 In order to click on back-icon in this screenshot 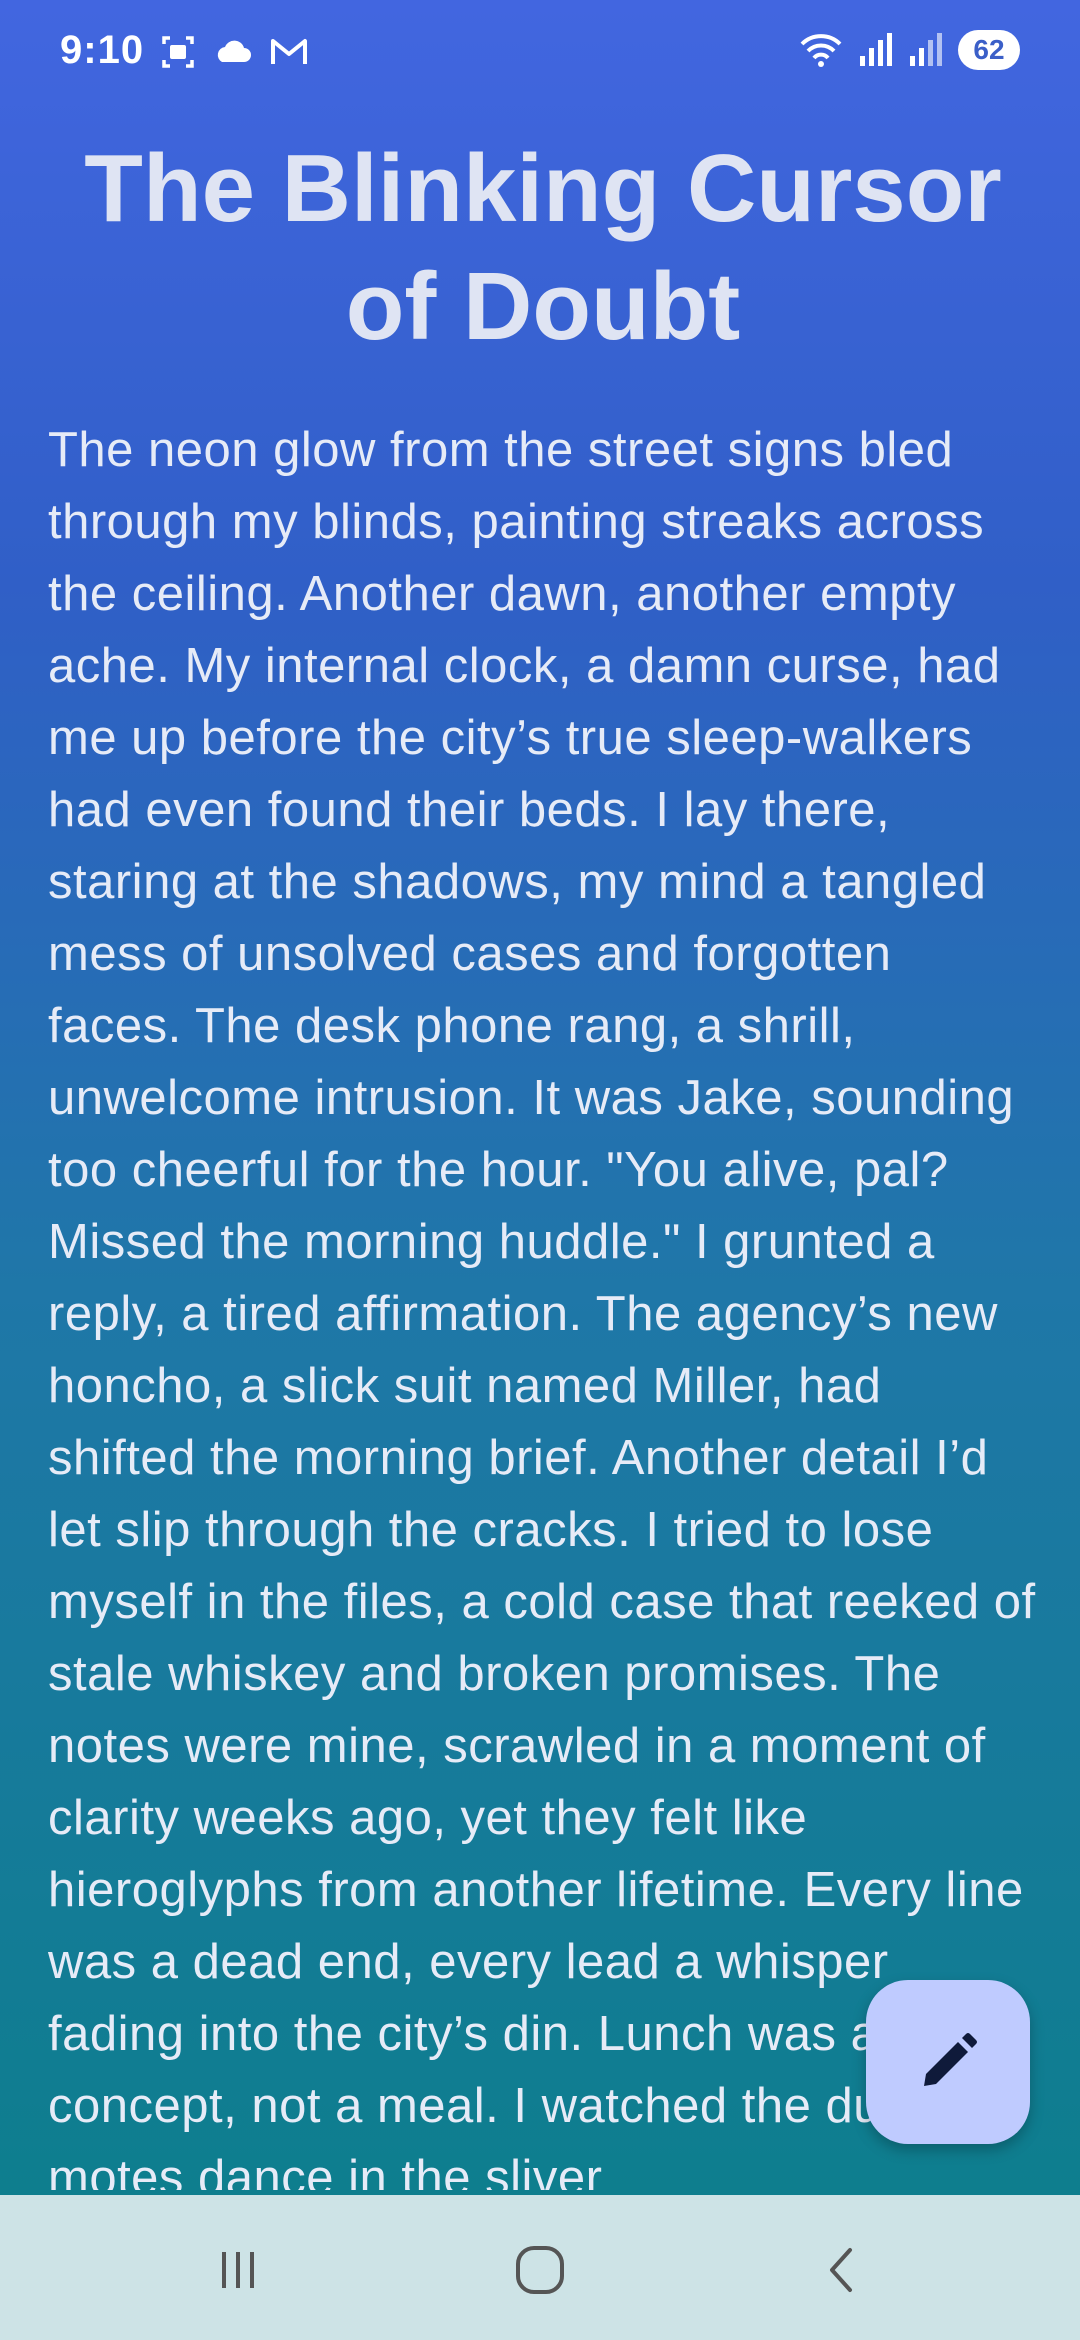, I will do `click(841, 2270)`.